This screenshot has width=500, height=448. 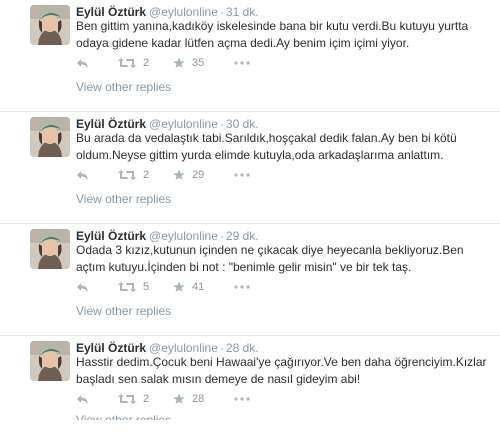 I want to click on like-button: 41, so click(x=188, y=287).